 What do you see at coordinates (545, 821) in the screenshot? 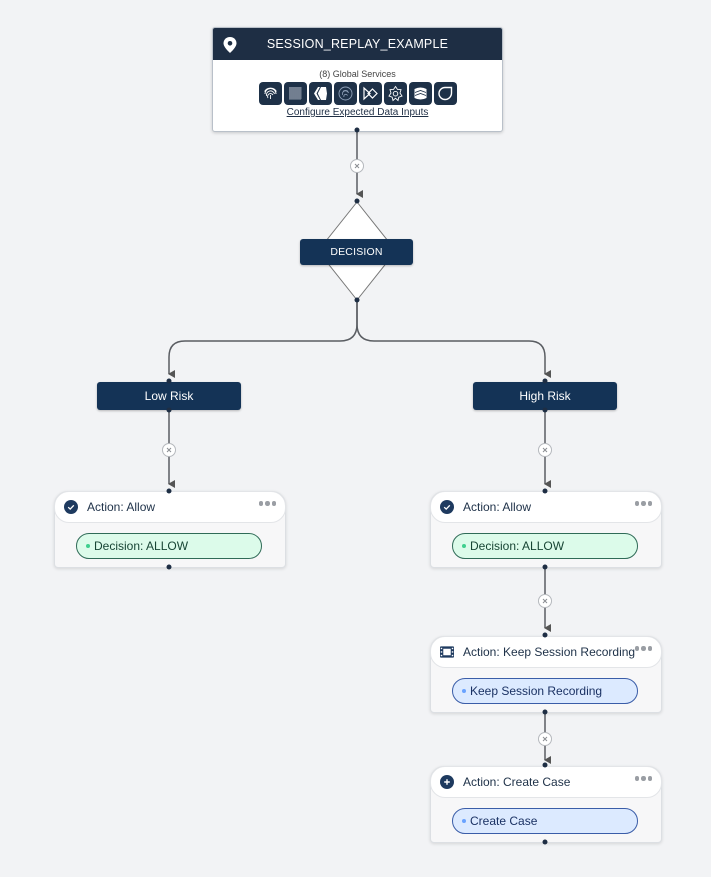
I see `action-pill: Create Case` at bounding box center [545, 821].